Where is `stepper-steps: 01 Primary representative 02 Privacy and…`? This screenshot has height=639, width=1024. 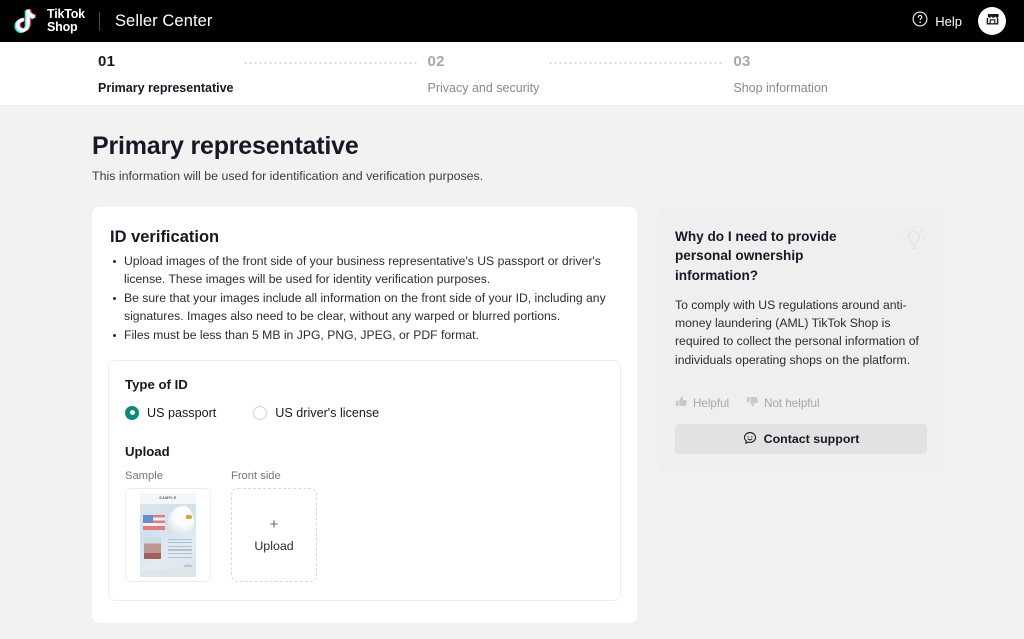 stepper-steps: 01 Primary representative 02 Privacy and… is located at coordinates (463, 68).